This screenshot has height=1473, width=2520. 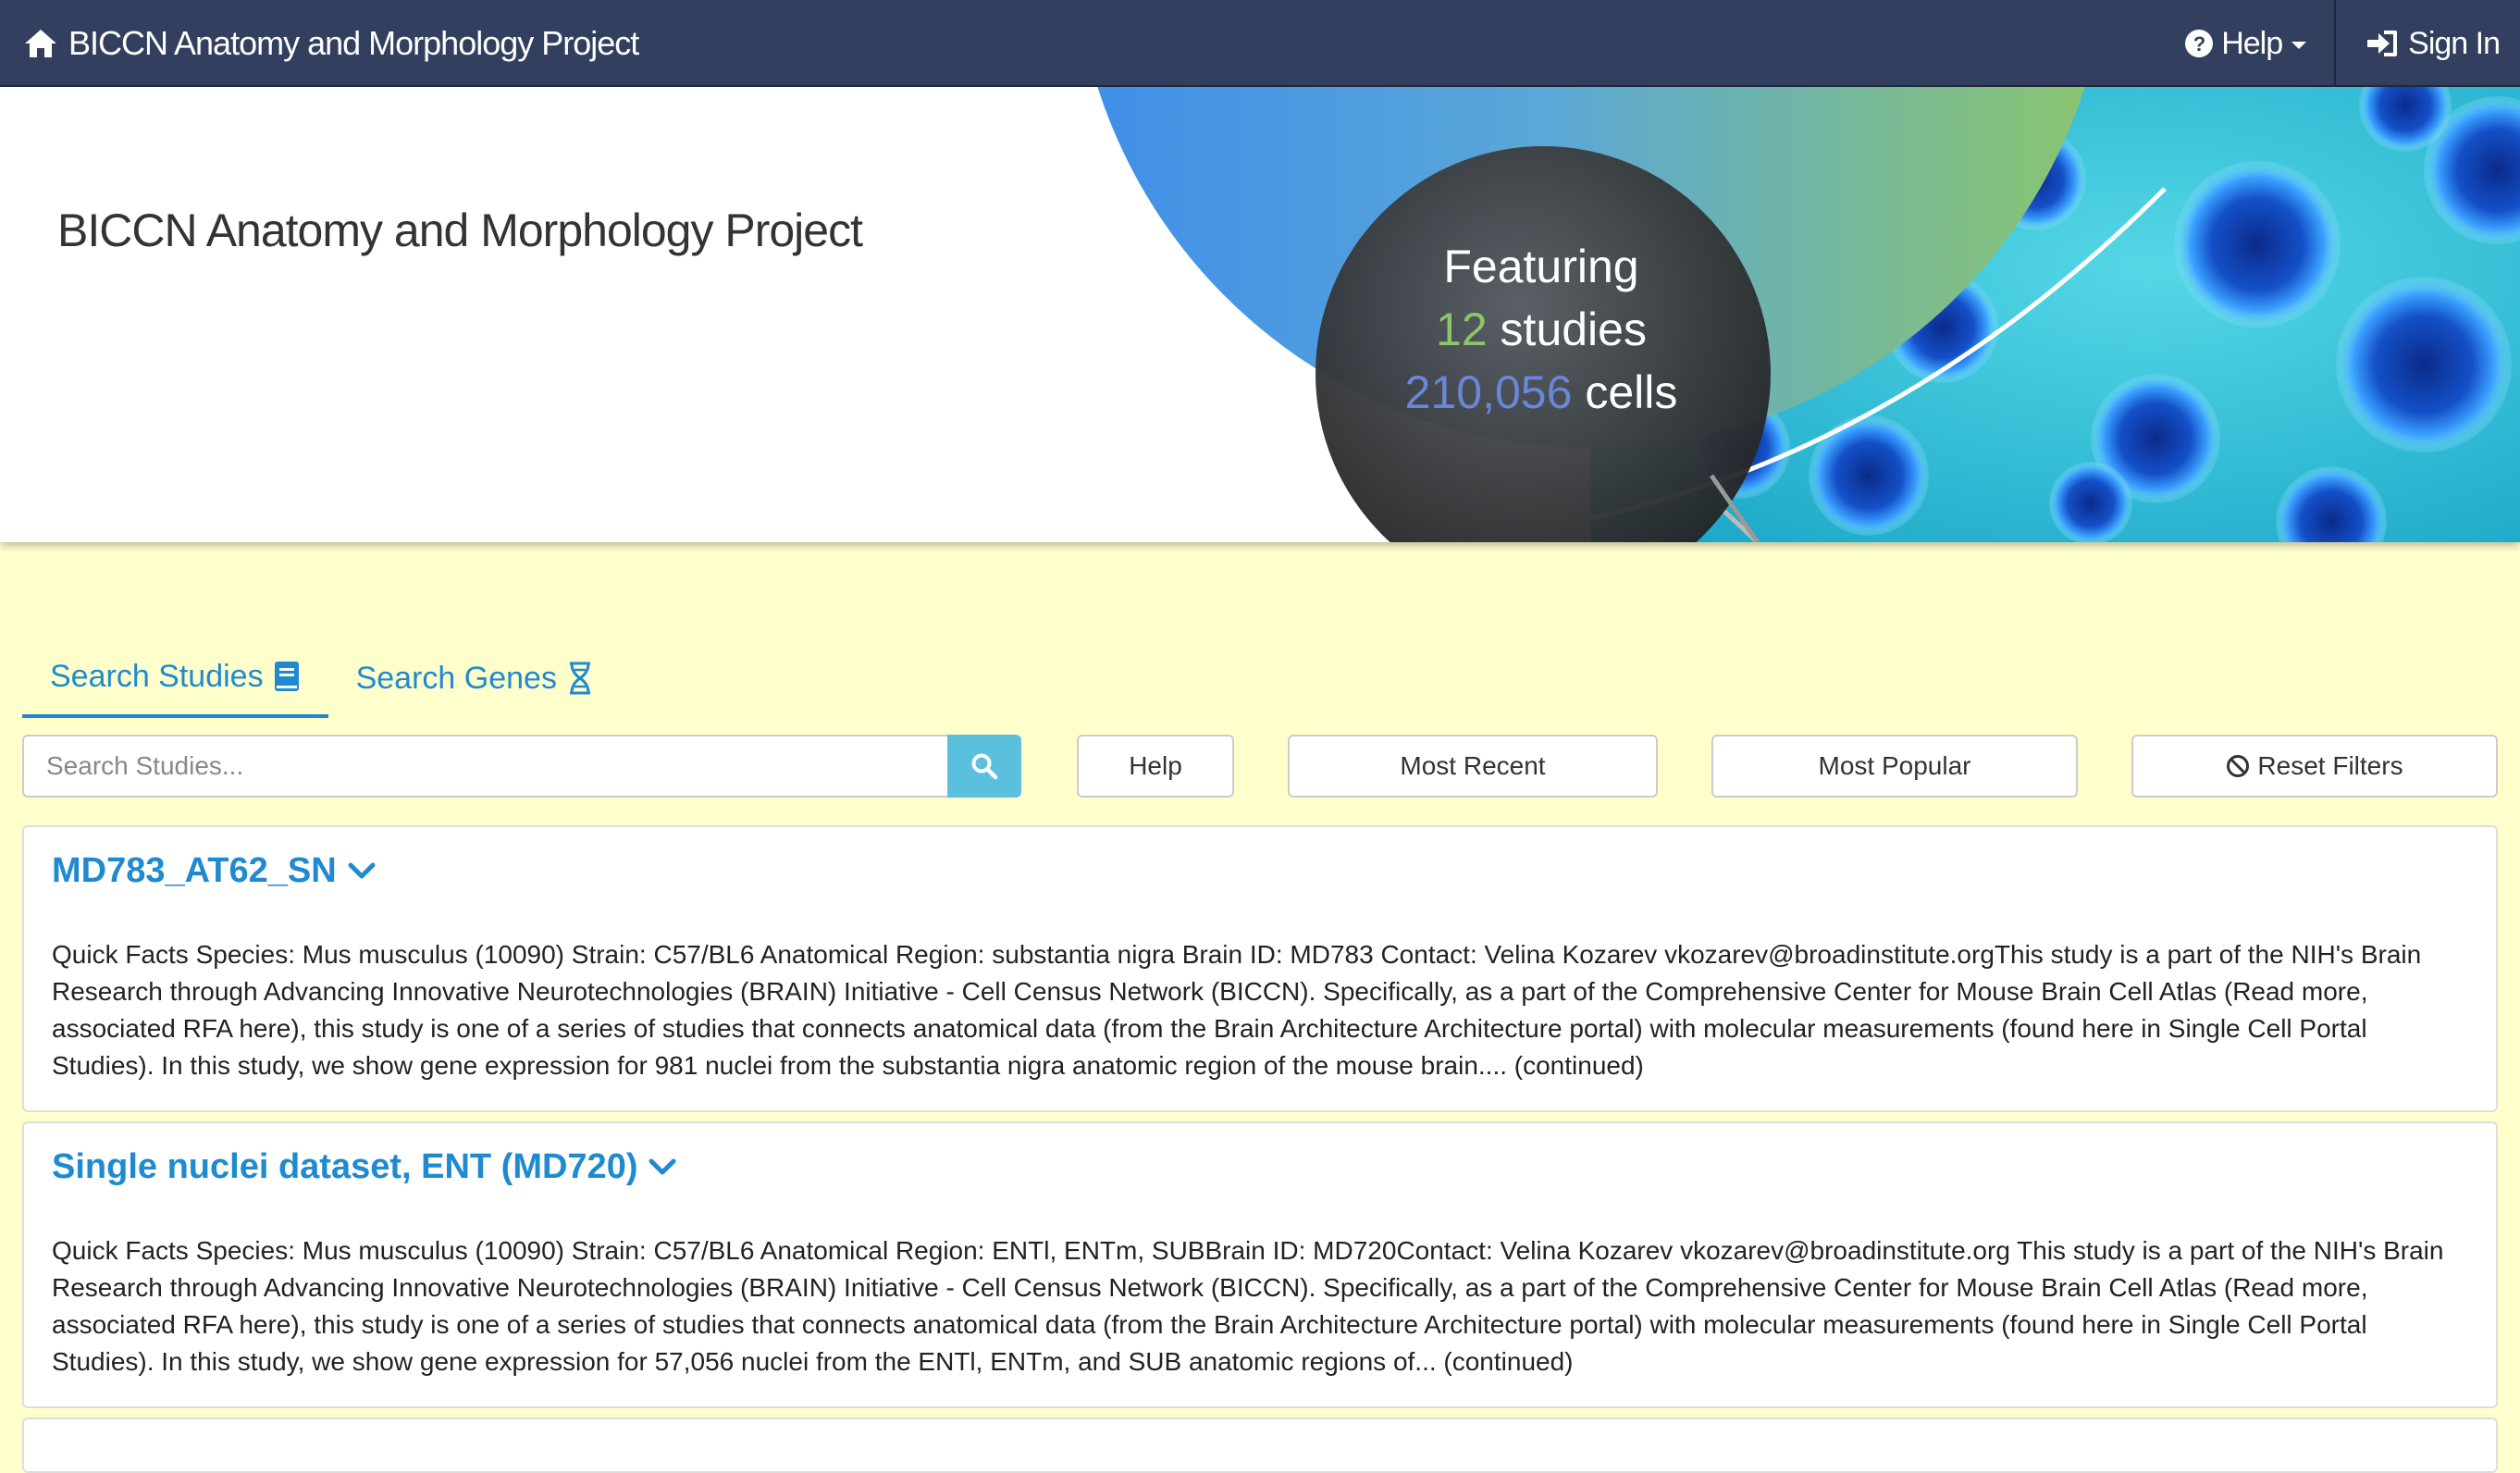 What do you see at coordinates (157, 676) in the screenshot?
I see `tab-search-studies-label: Search Studies` at bounding box center [157, 676].